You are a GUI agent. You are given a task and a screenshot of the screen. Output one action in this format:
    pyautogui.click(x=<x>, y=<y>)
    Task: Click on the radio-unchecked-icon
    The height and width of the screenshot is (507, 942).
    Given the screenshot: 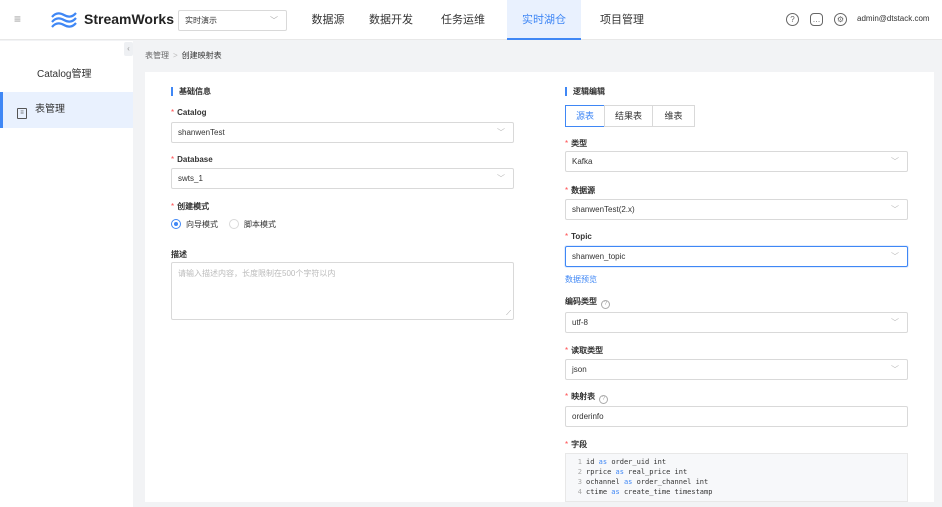 What is the action you would take?
    pyautogui.click(x=234, y=224)
    